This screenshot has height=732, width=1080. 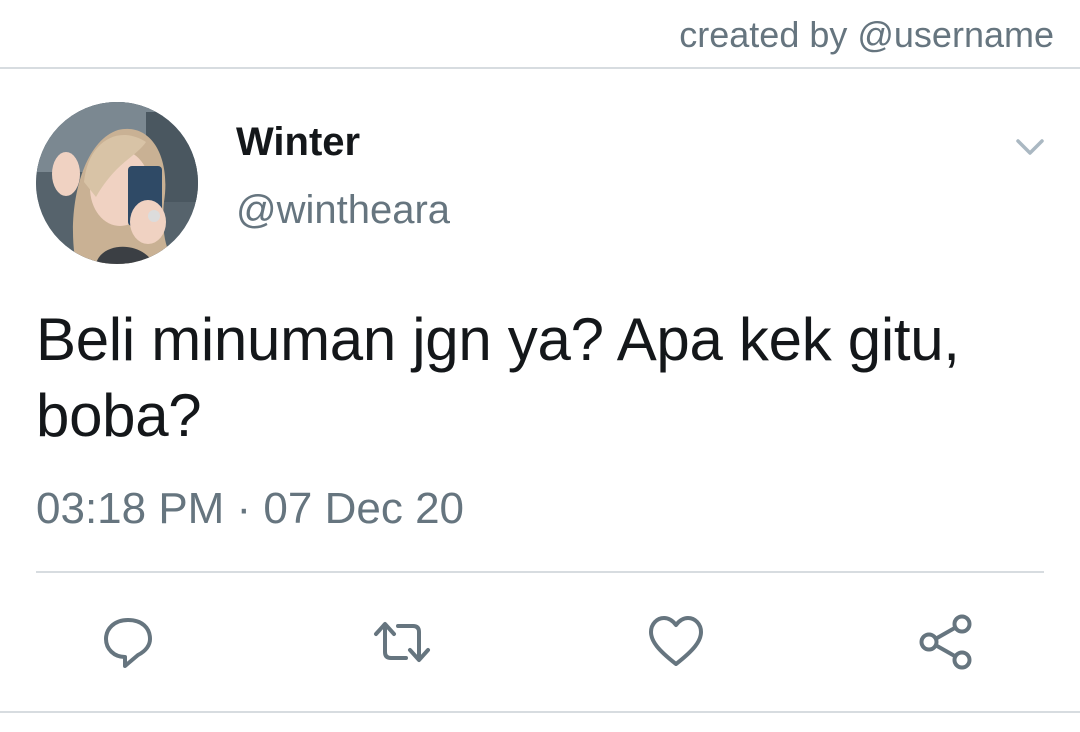 I want to click on reply-button, so click(x=128, y=642).